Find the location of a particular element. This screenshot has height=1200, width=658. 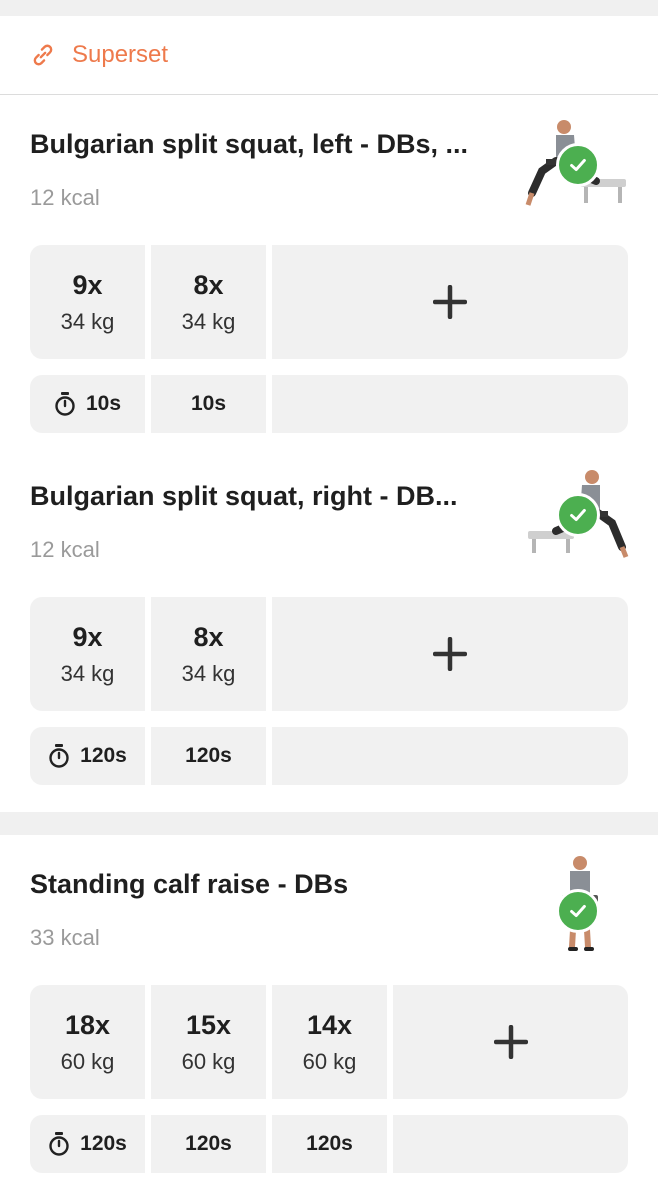

set-reps: 14x is located at coordinates (329, 1024).